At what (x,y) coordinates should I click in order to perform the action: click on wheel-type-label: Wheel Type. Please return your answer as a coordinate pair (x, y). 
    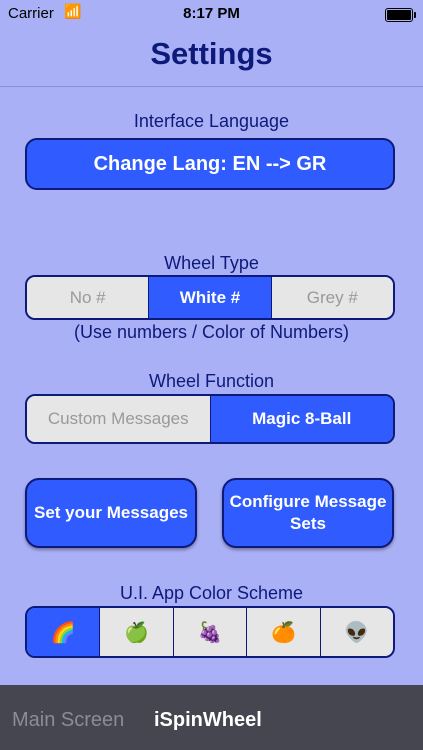
    Looking at the image, I should click on (211, 263).